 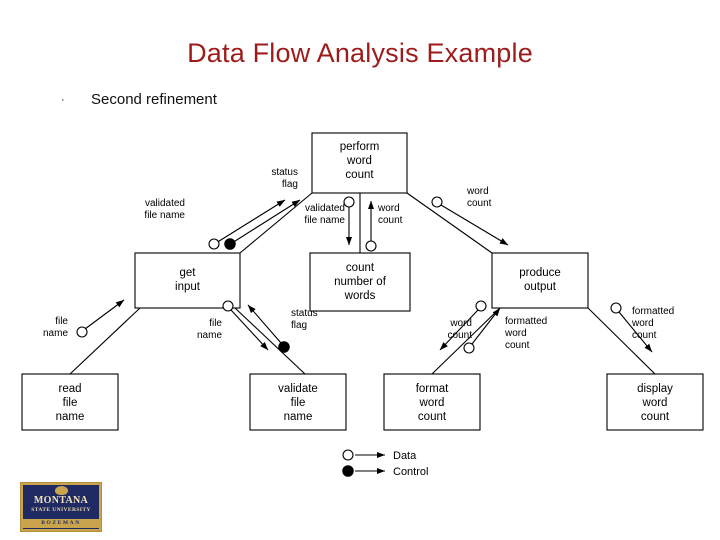 I want to click on module-label-line: perform, so click(x=360, y=147).